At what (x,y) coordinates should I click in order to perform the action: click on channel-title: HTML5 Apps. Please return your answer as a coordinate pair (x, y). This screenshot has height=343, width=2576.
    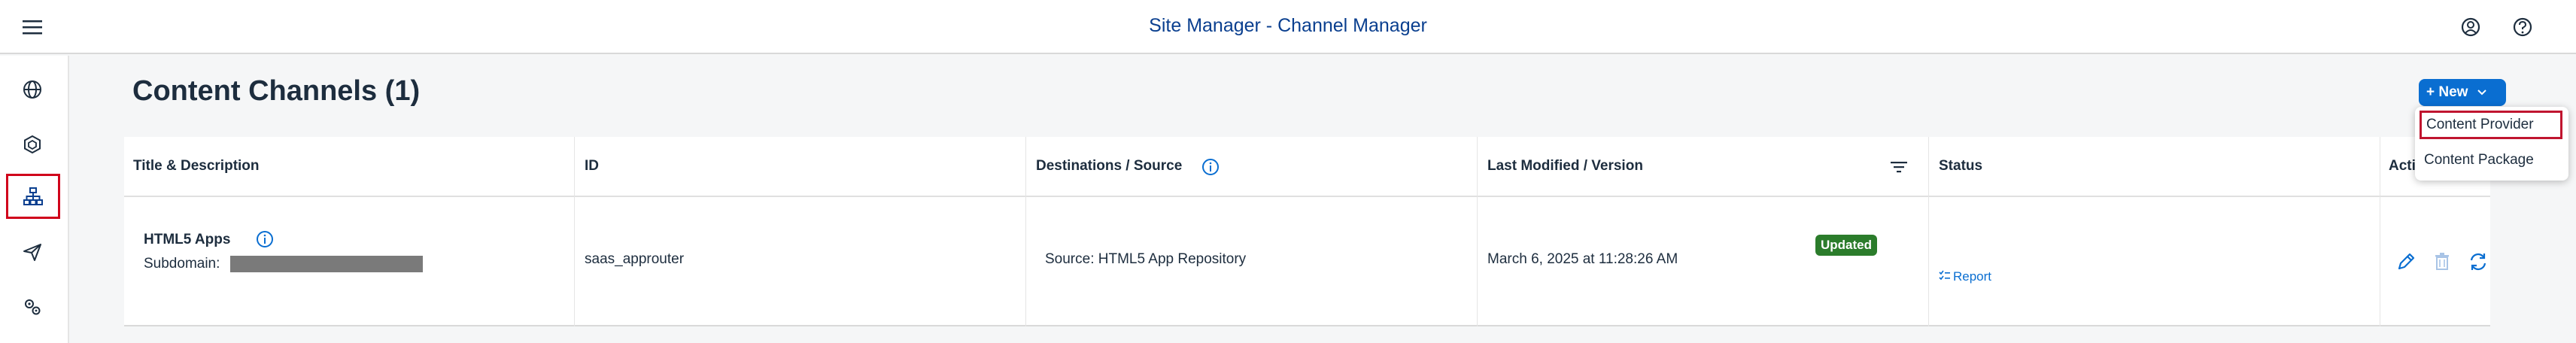
    Looking at the image, I should click on (187, 239).